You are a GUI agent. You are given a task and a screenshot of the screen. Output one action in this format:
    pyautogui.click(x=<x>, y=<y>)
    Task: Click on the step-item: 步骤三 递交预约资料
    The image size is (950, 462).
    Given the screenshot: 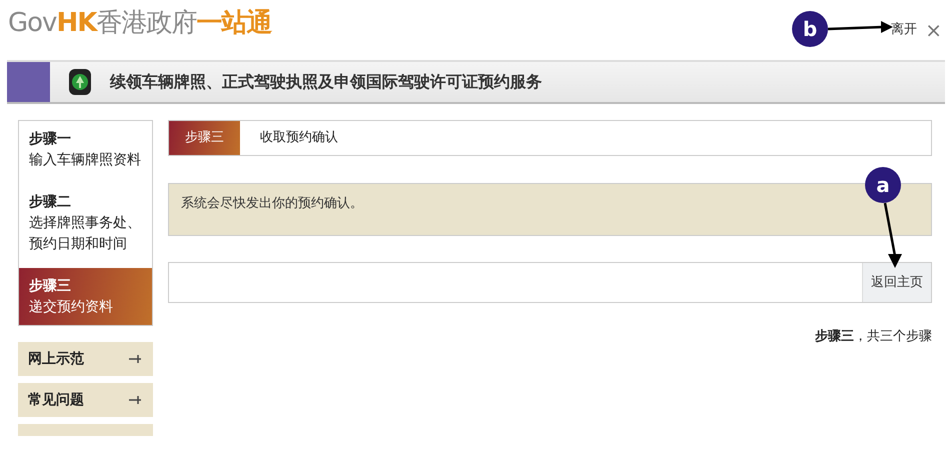 What is the action you would take?
    pyautogui.click(x=85, y=297)
    